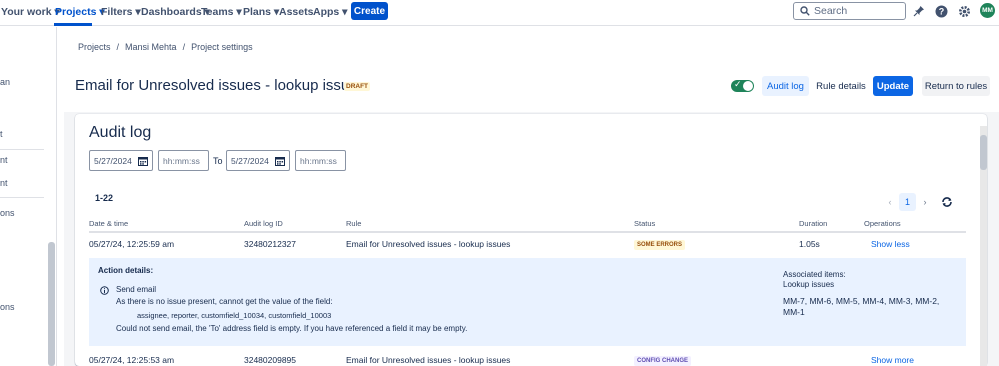 Image resolution: width=999 pixels, height=366 pixels. Describe the element at coordinates (983, 152) in the screenshot. I see `card-scrollbar-thumb` at that location.